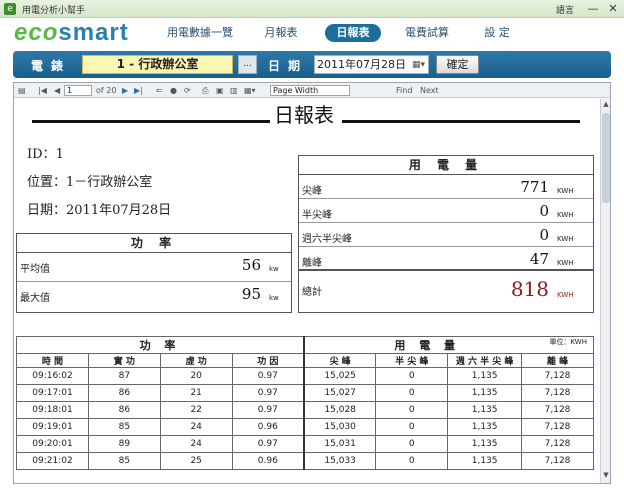 The height and width of the screenshot is (490, 624). Describe the element at coordinates (57, 90) in the screenshot. I see `prev-page-icon: ◀` at that location.